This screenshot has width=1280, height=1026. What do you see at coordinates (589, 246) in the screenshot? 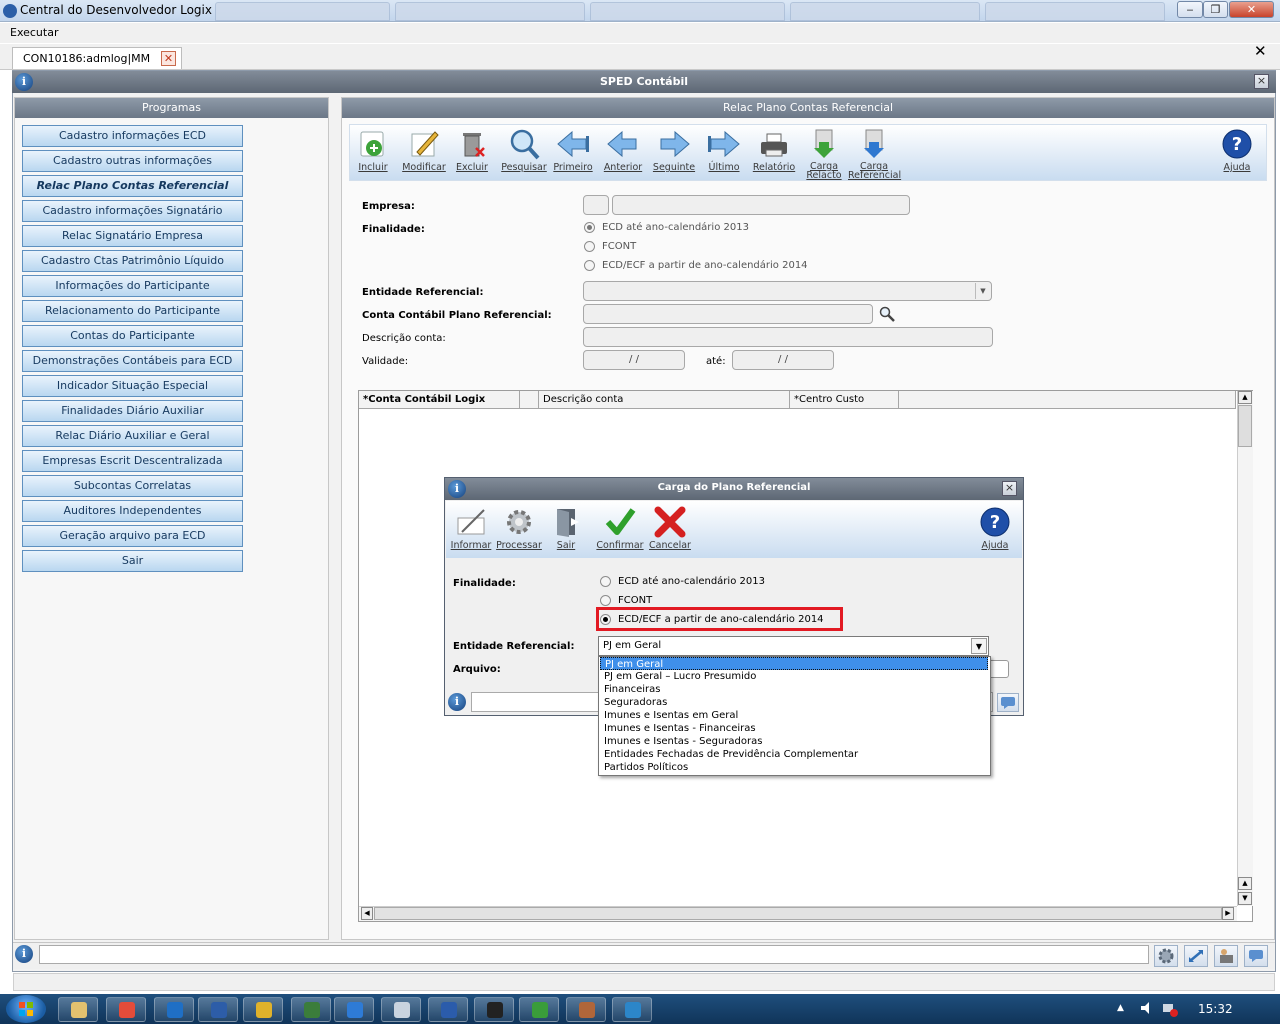
I see `radio-fcont` at bounding box center [589, 246].